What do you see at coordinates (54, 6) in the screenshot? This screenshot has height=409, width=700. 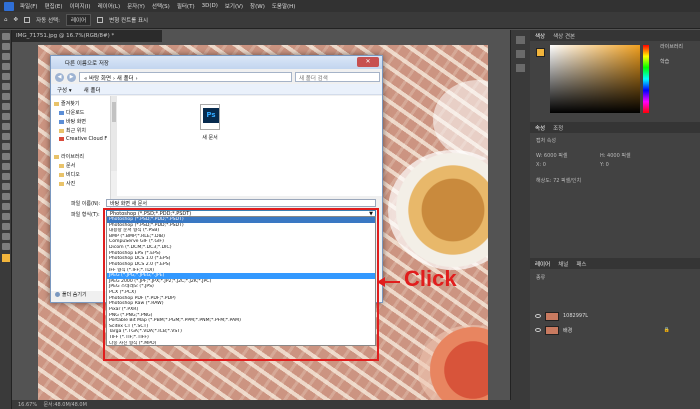 I see `menu-edit: 편집(E)` at bounding box center [54, 6].